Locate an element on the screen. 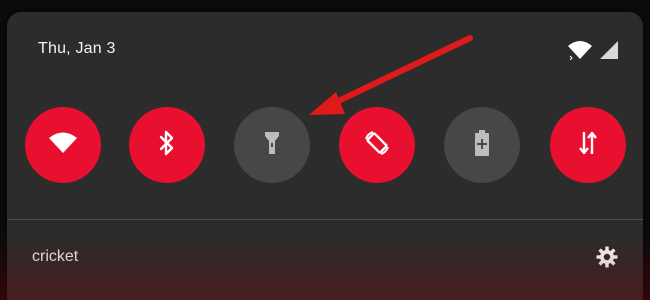 The width and height of the screenshot is (650, 300). rotate-icon is located at coordinates (377, 145).